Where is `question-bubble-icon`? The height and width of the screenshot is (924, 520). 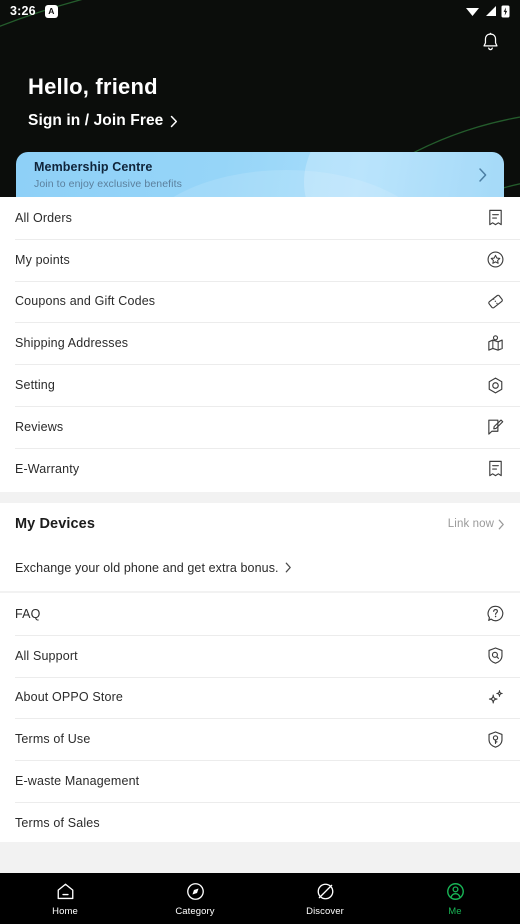
question-bubble-icon is located at coordinates (495, 614).